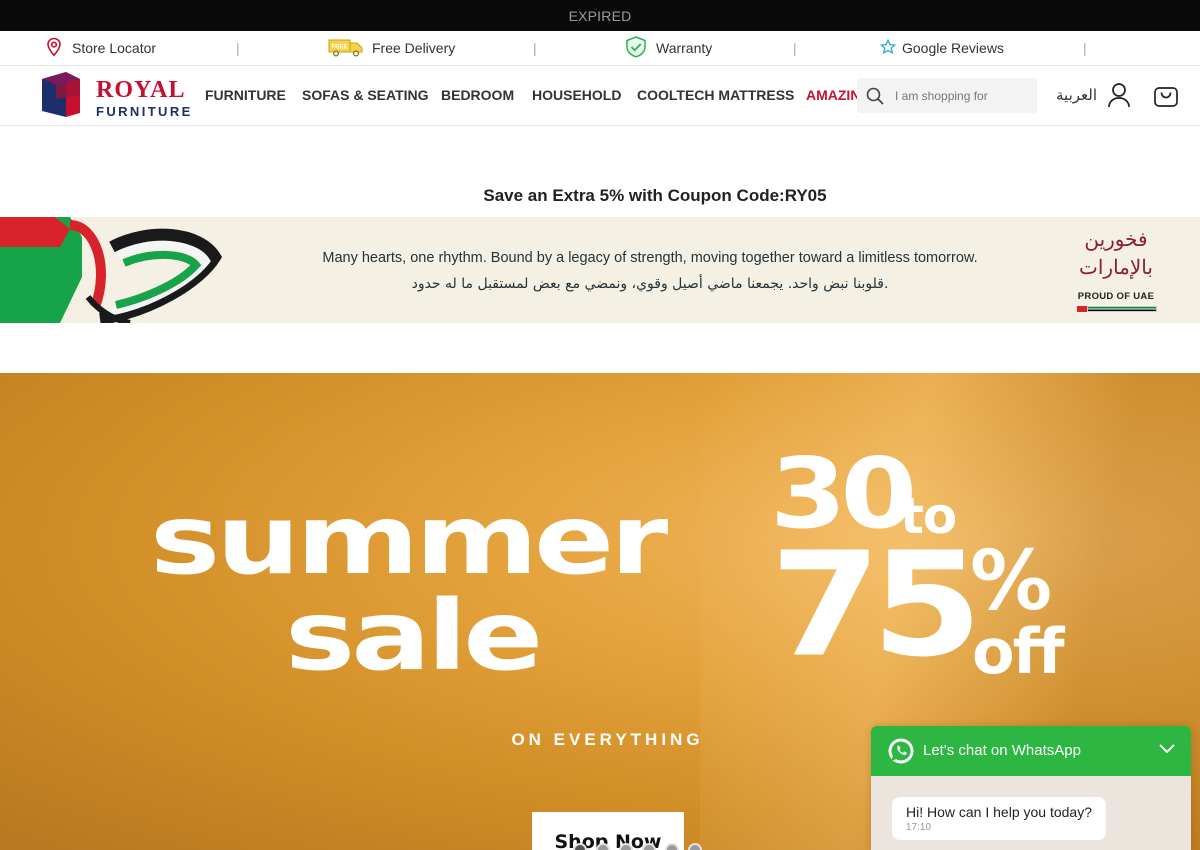  I want to click on nav-furniture: FURNITURE, so click(245, 95).